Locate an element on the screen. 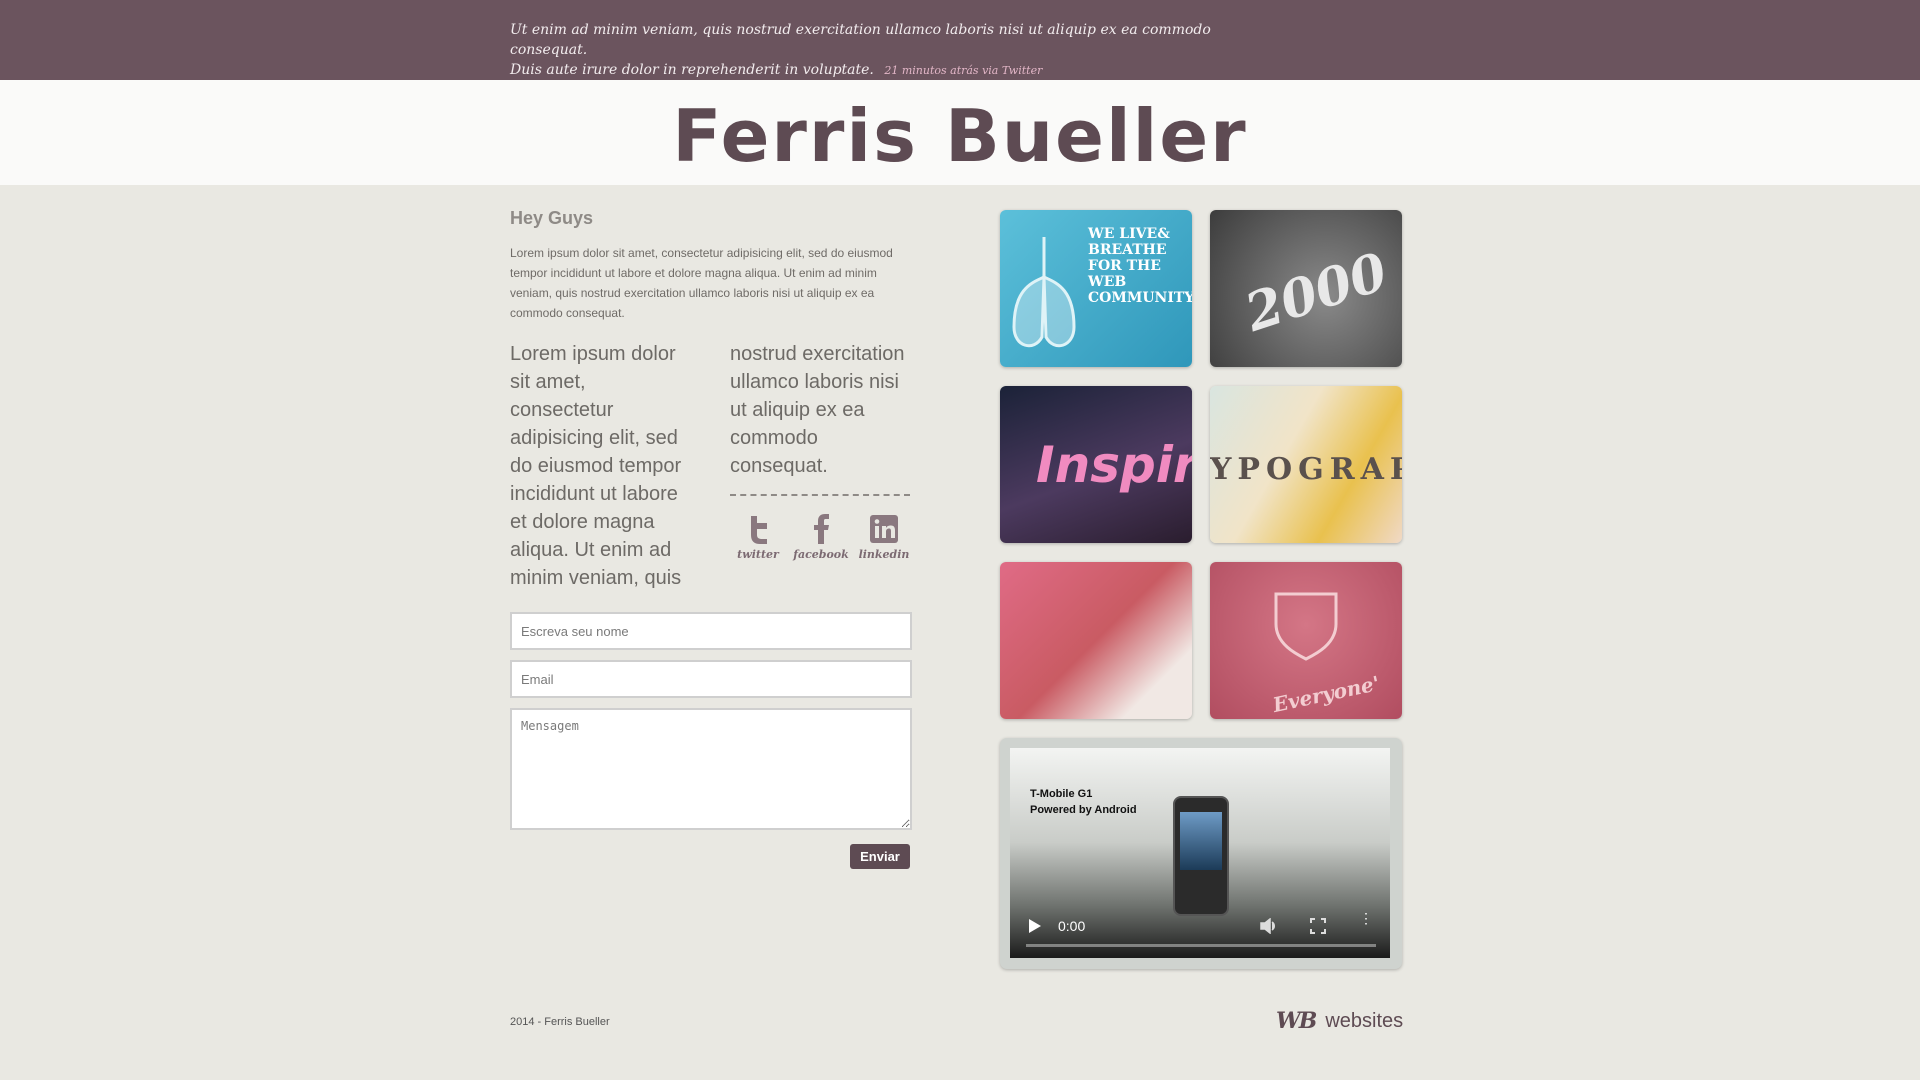 The height and width of the screenshot is (1080, 1920). social-facebook-link: facebook is located at coordinates (821, 537).